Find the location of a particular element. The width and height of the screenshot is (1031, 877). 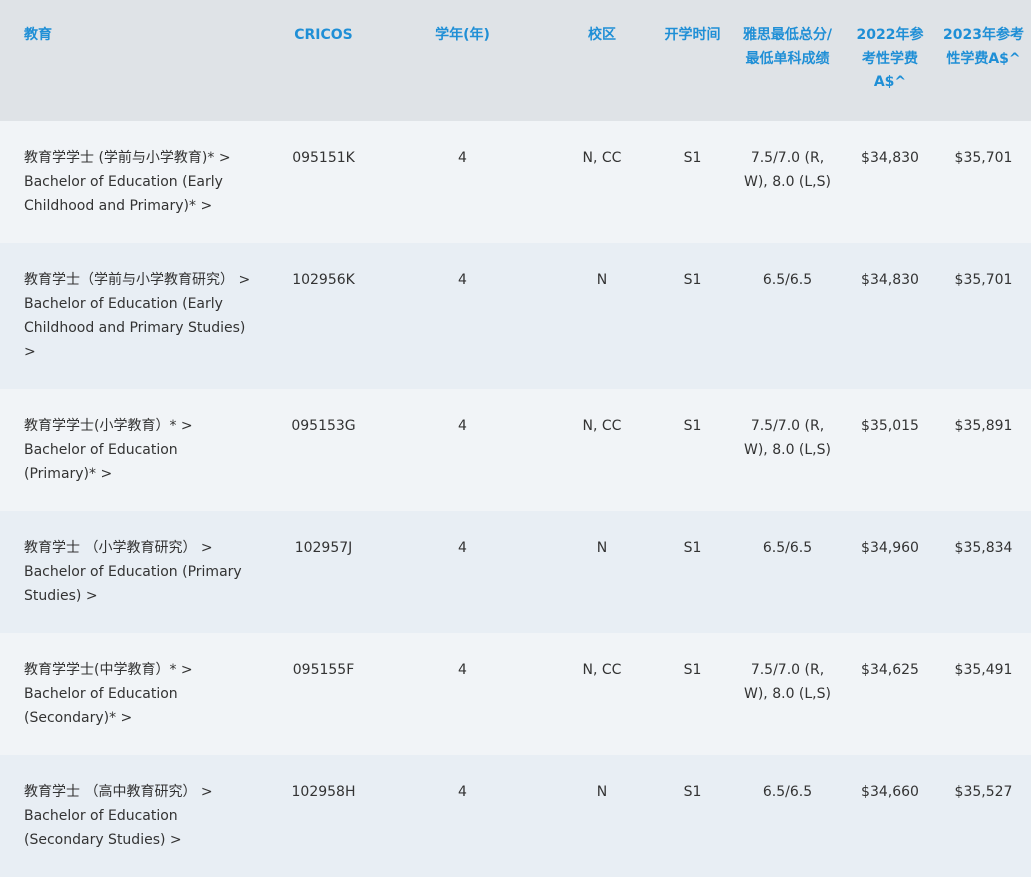

fee-2023-cell: $35,527 is located at coordinates (983, 815).